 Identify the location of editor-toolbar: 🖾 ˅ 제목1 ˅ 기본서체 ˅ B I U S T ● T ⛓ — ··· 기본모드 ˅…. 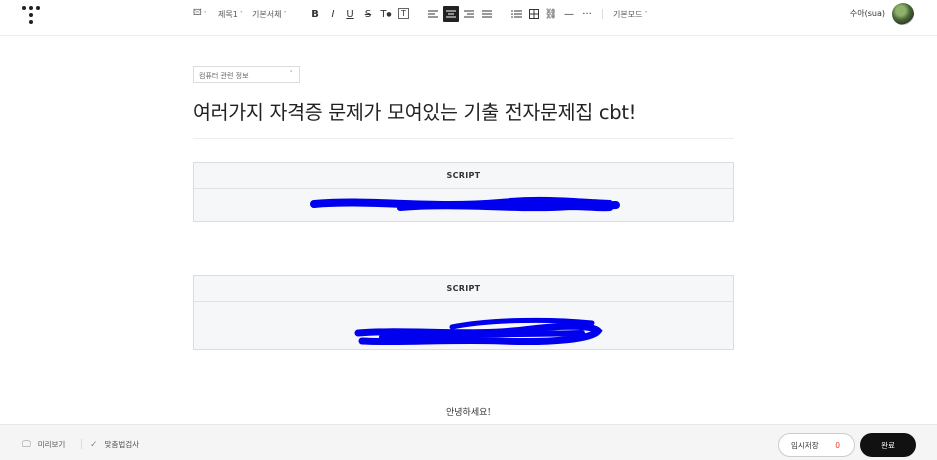
(468, 18).